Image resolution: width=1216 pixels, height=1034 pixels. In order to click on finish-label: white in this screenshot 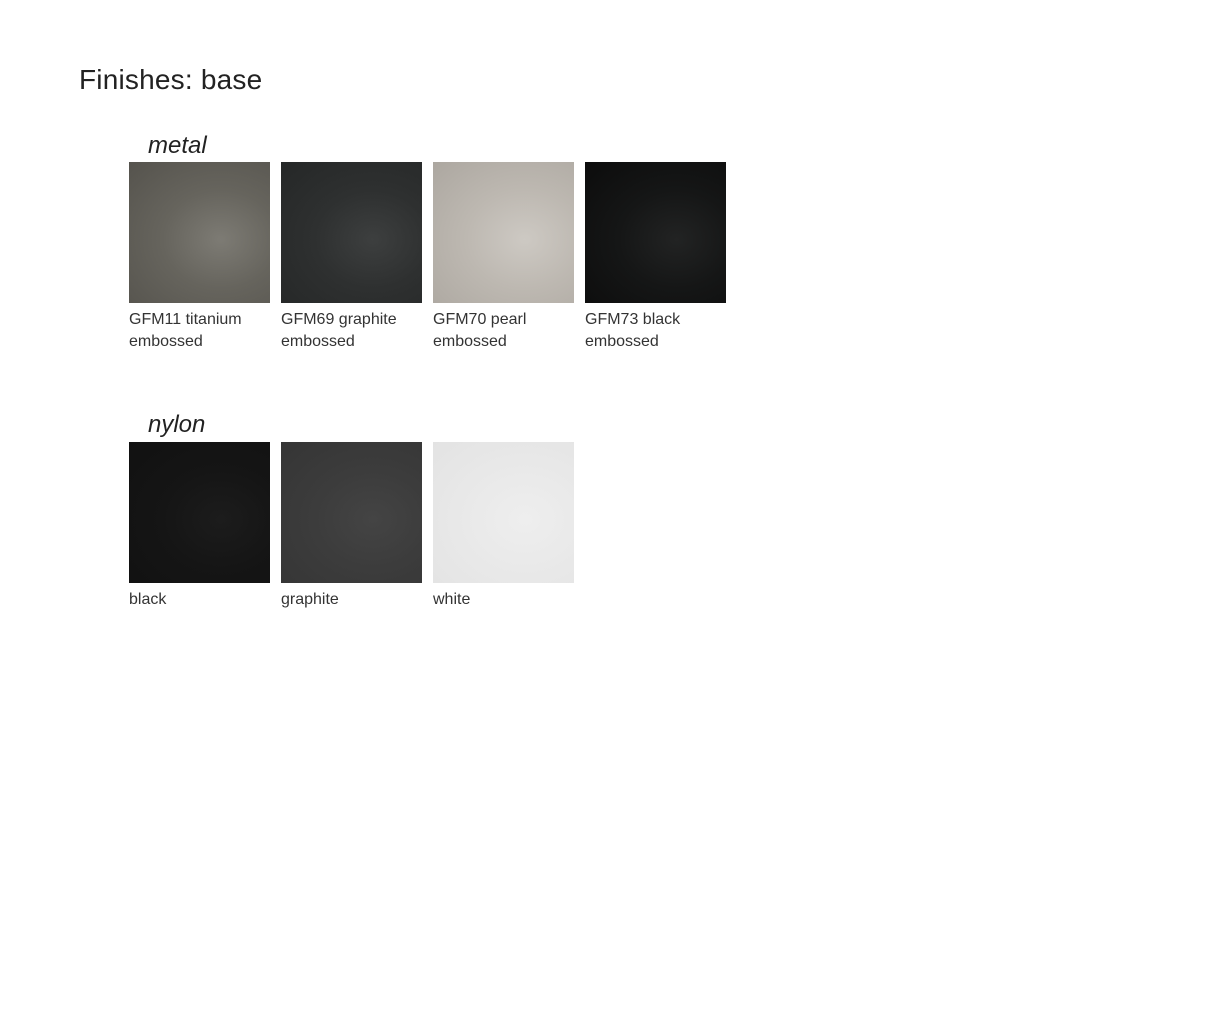, I will do `click(452, 599)`.